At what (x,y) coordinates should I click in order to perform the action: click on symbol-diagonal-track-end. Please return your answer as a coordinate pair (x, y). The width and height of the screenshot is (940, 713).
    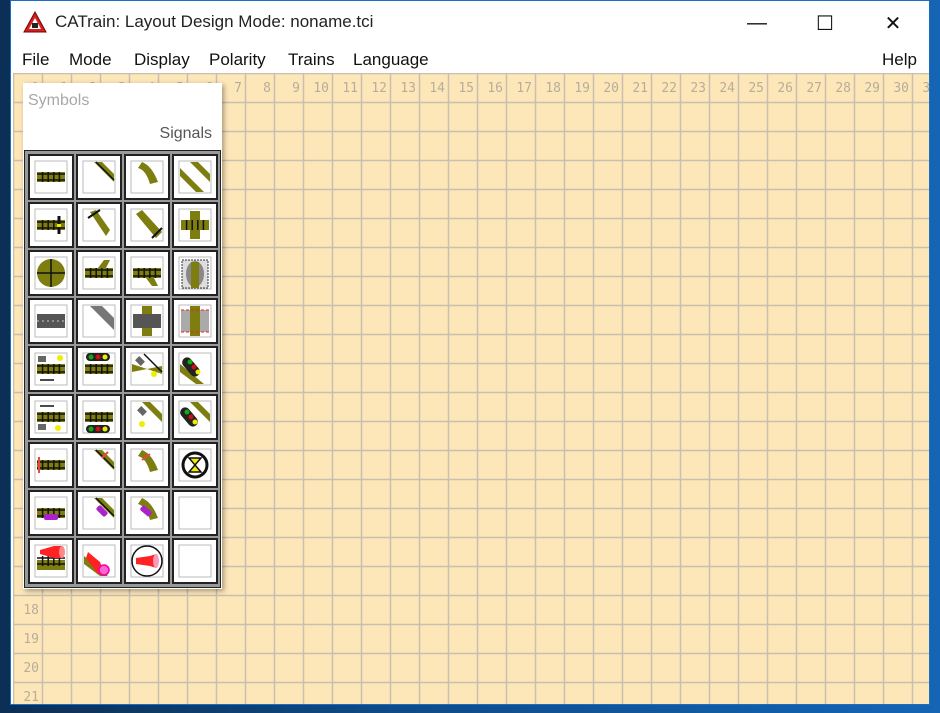
    Looking at the image, I should click on (99, 225).